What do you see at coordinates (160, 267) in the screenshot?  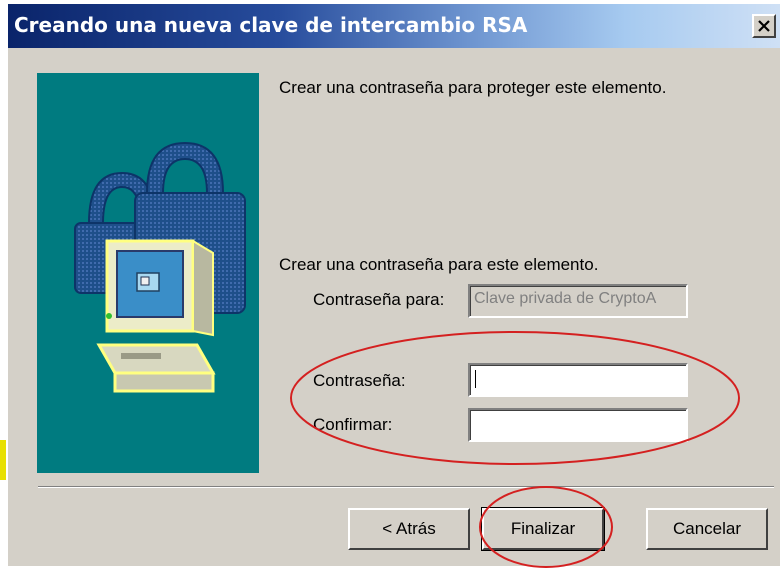 I see `lock-computer-icon` at bounding box center [160, 267].